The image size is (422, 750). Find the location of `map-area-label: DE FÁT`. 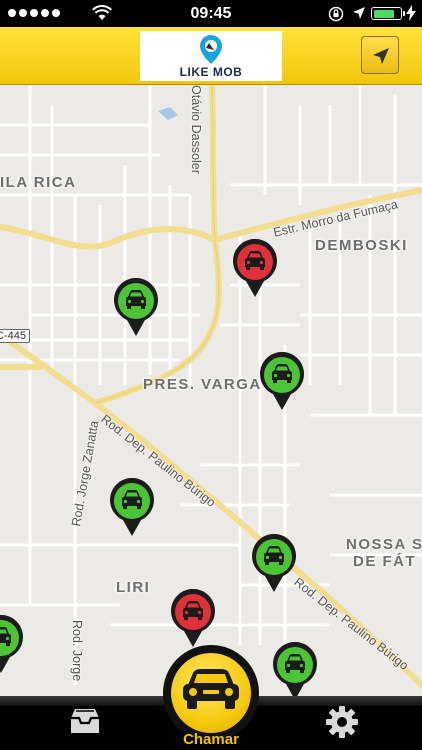

map-area-label: DE FÁT is located at coordinates (385, 561).